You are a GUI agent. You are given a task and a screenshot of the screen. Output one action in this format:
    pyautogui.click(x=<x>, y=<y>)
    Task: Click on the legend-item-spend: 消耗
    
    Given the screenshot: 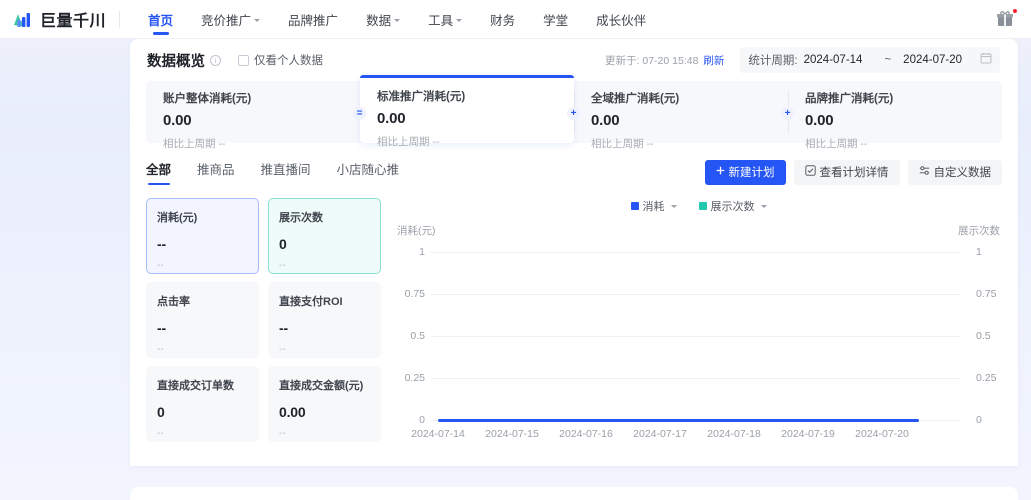 What is the action you would take?
    pyautogui.click(x=653, y=206)
    